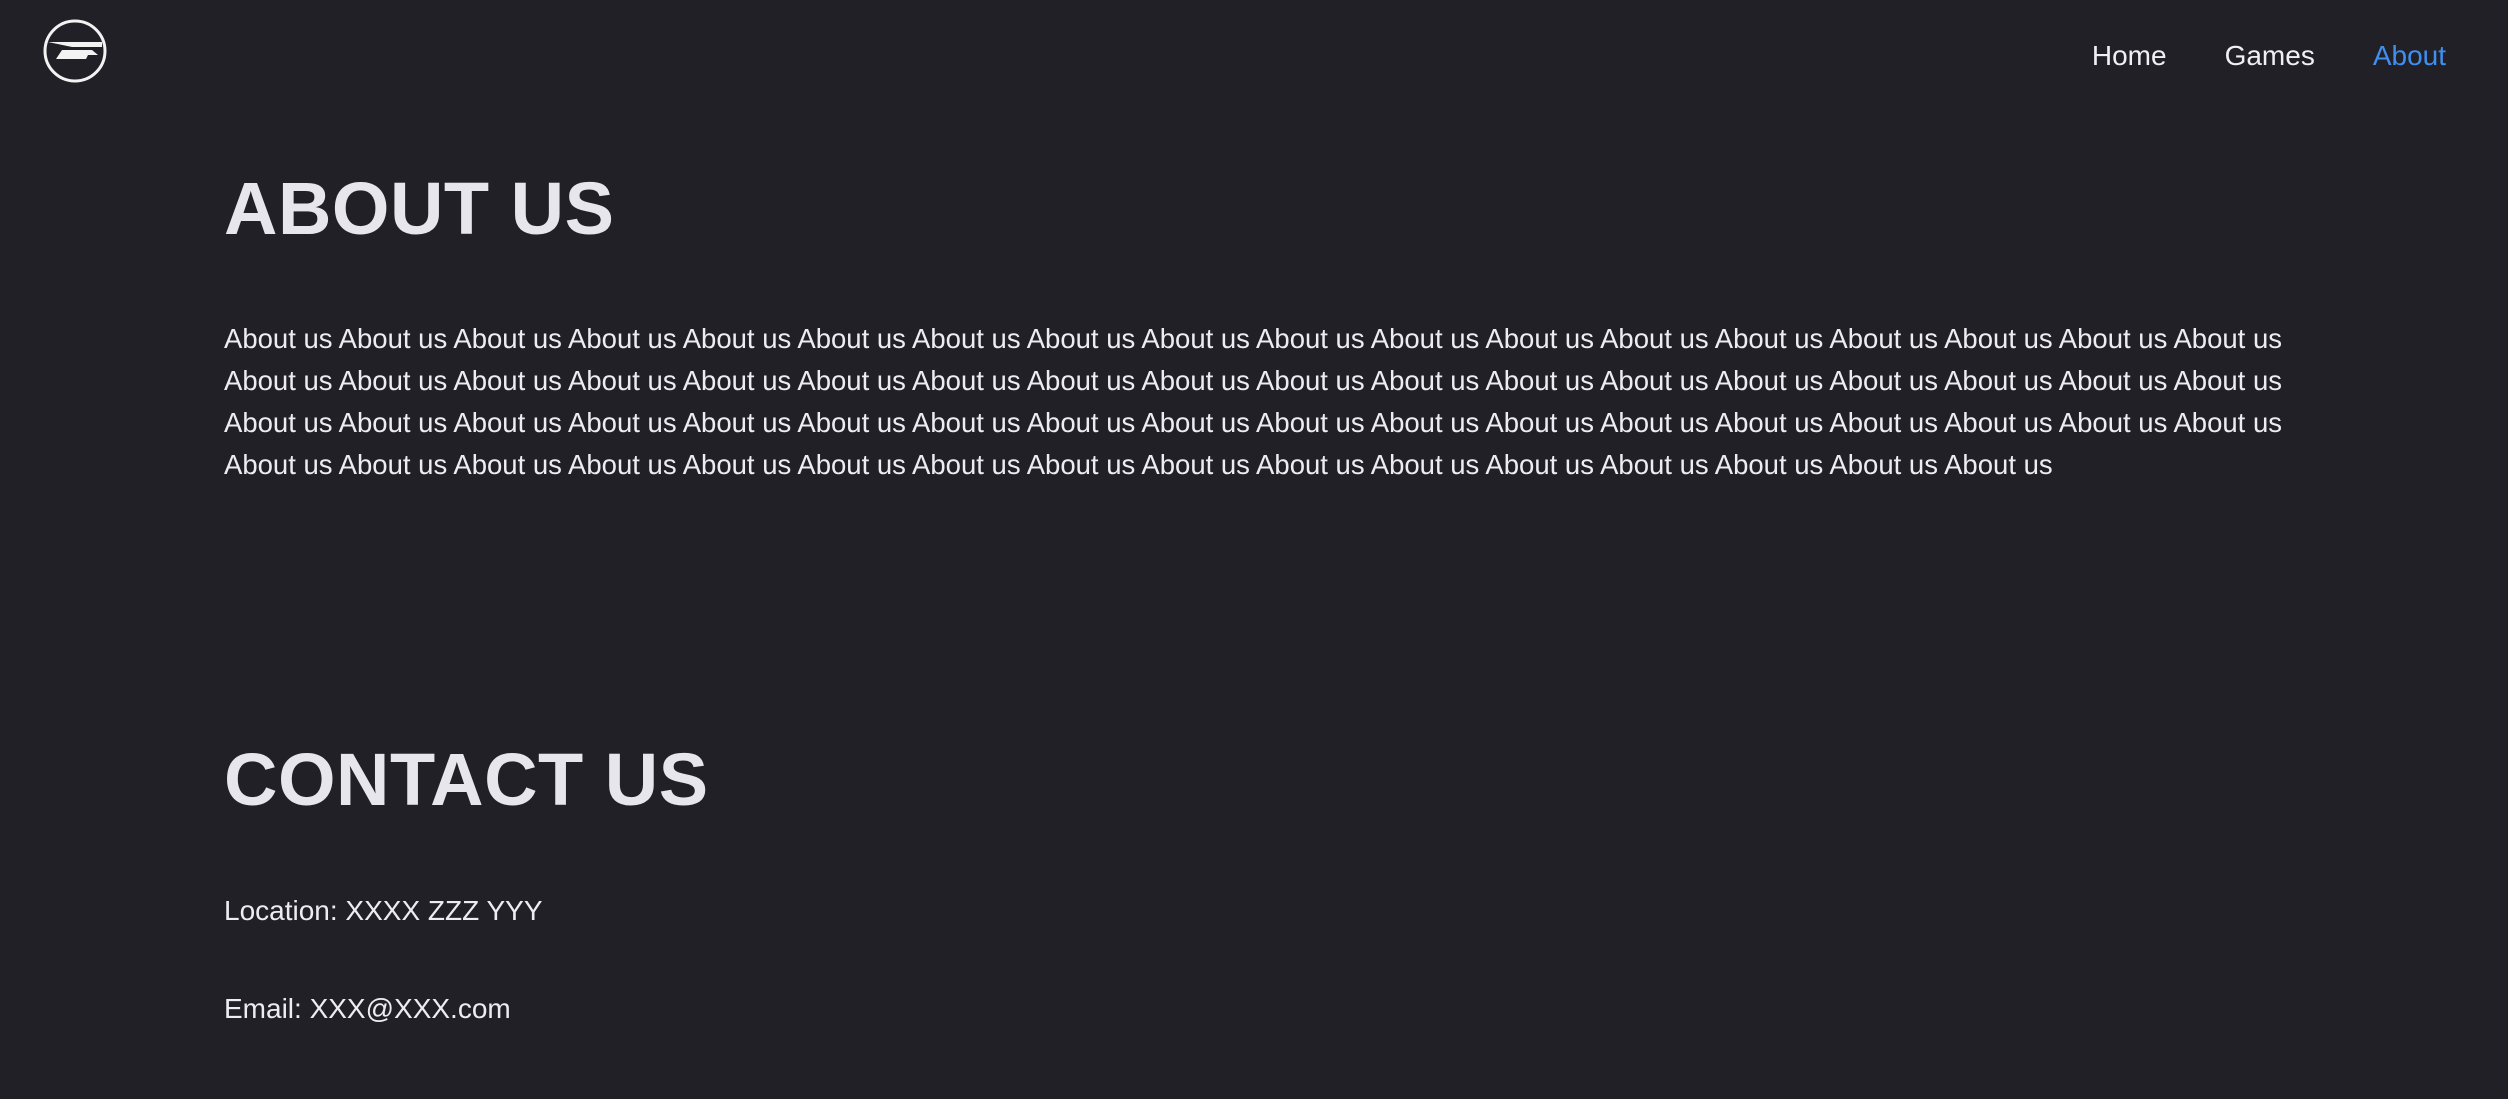 The width and height of the screenshot is (2508, 1099). What do you see at coordinates (2409, 56) in the screenshot?
I see `nav-about: About` at bounding box center [2409, 56].